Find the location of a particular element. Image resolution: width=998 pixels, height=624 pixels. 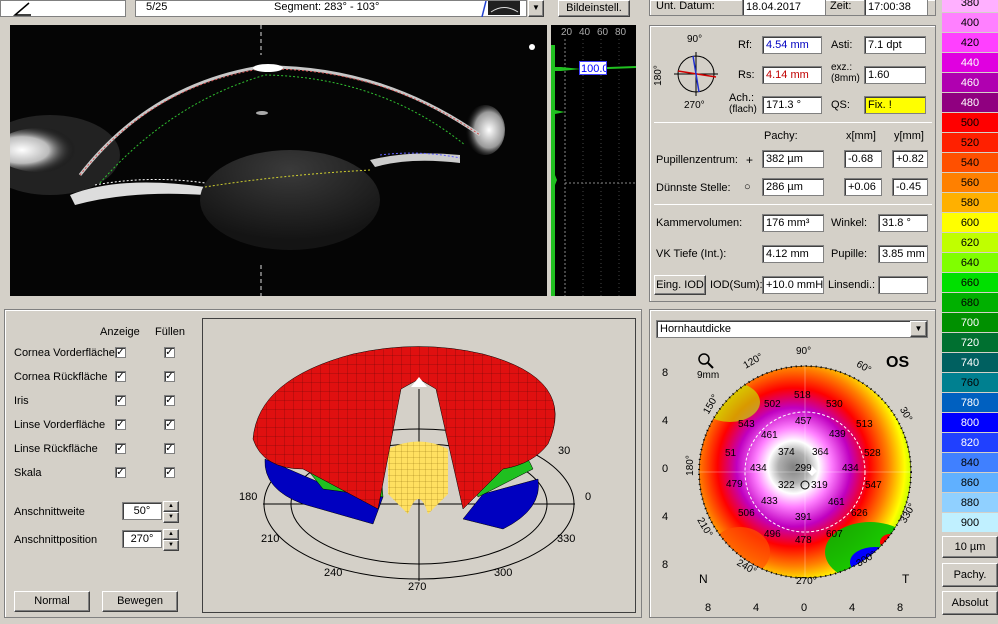

rf-field: 4.54 mm is located at coordinates (792, 45).